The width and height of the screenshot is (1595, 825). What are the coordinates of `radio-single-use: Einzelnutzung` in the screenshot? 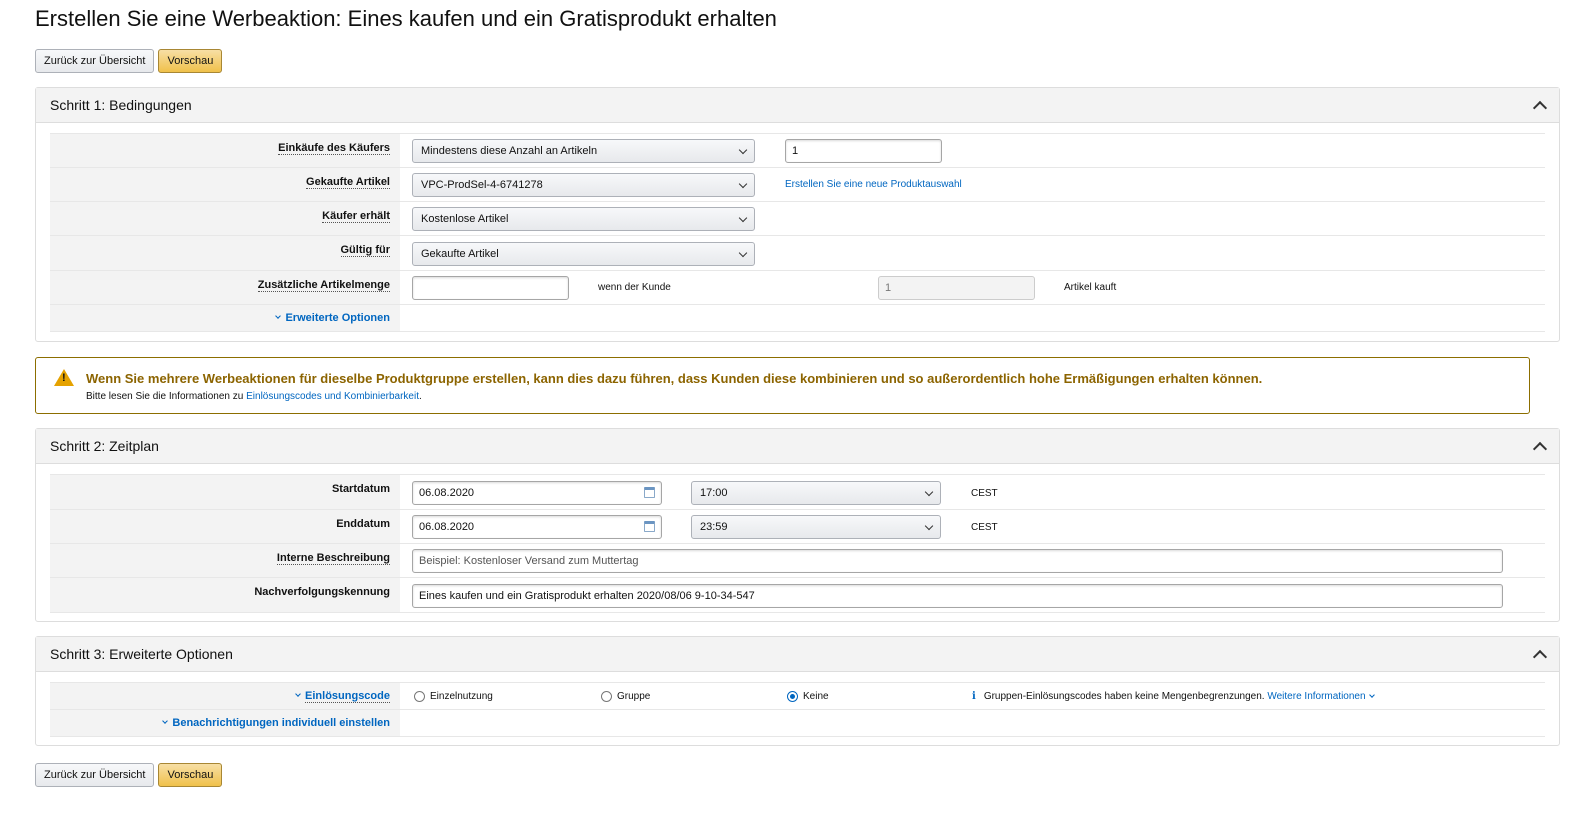 It's located at (453, 696).